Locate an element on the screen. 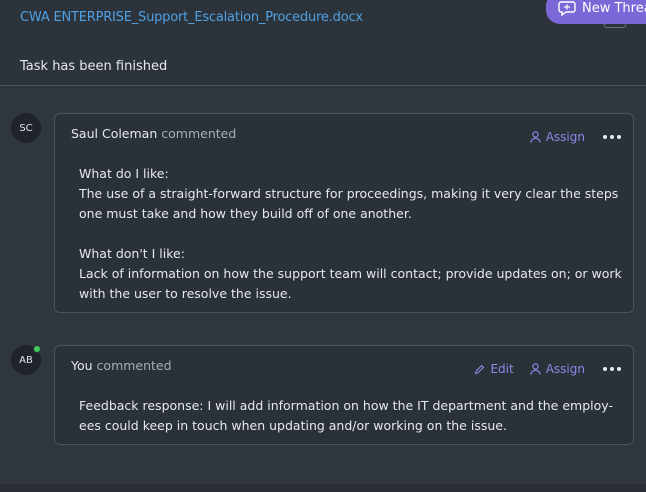 Image resolution: width=646 pixels, height=492 pixels. avatar-initials: SC is located at coordinates (26, 128).